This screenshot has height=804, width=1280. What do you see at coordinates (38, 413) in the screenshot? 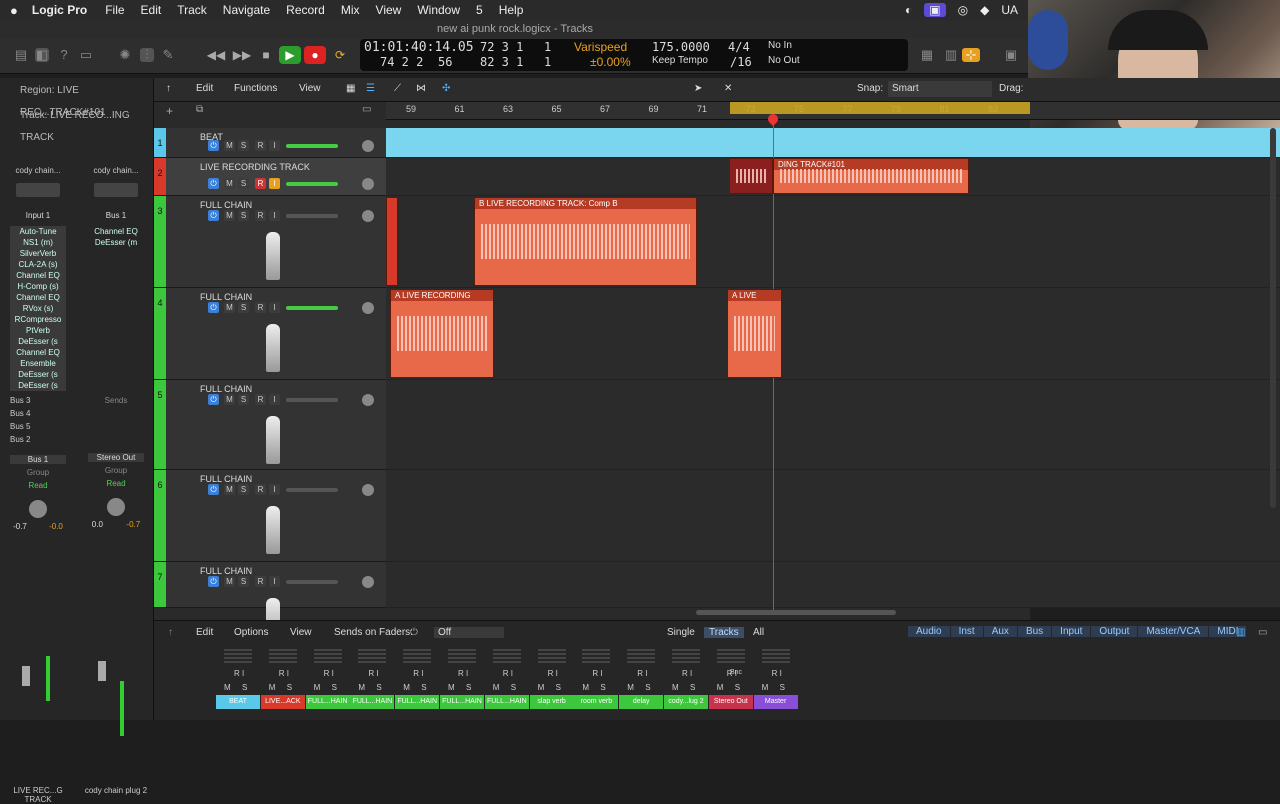
I see `send-slot: Bus 4` at bounding box center [38, 413].